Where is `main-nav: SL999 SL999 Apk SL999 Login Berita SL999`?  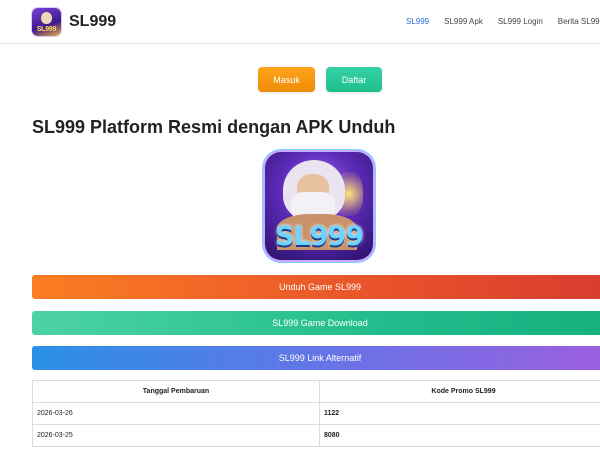
main-nav: SL999 SL999 Apk SL999 Login Berita SL999 is located at coordinates (503, 21).